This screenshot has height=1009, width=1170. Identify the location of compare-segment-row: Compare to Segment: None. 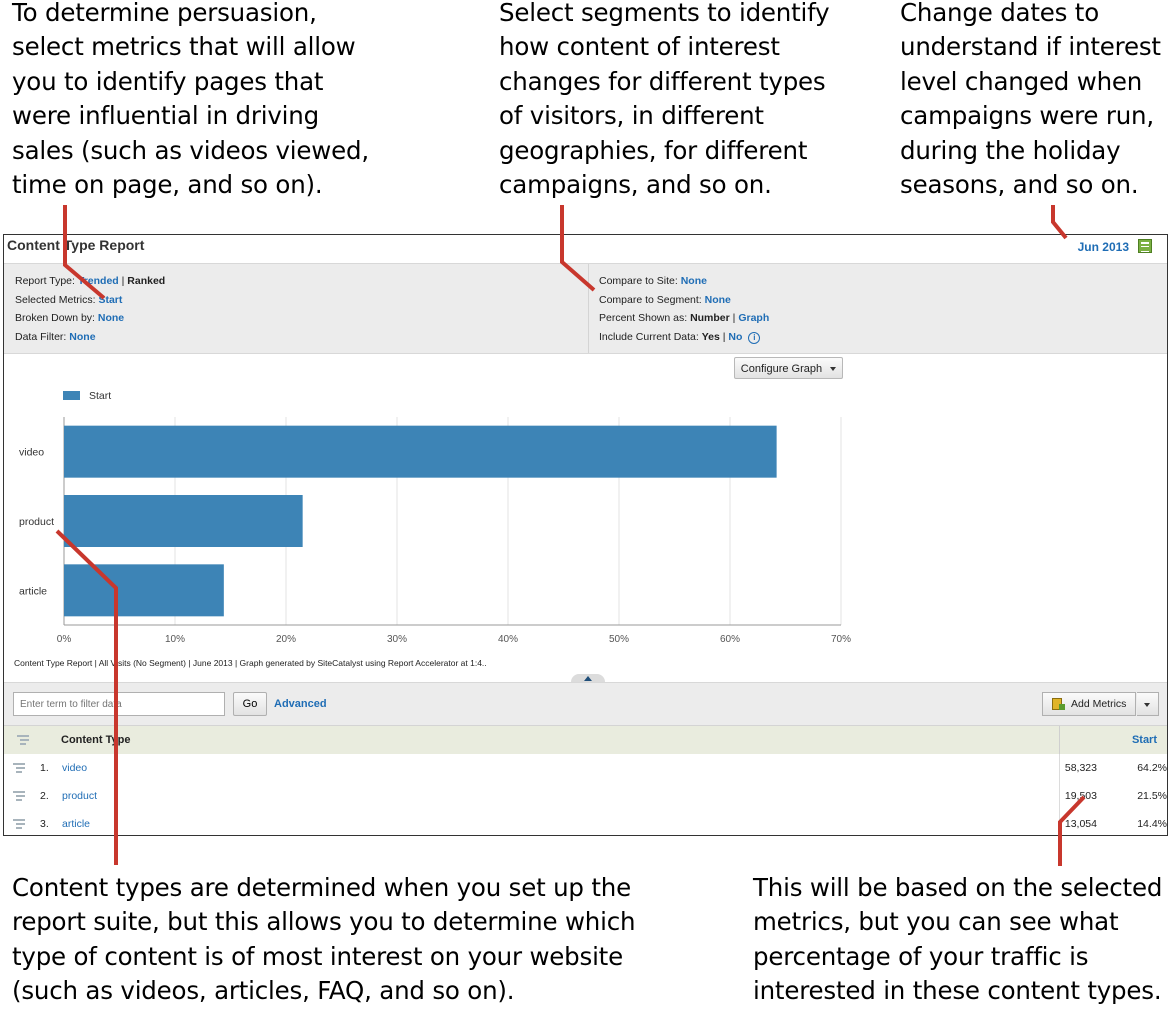
(684, 300).